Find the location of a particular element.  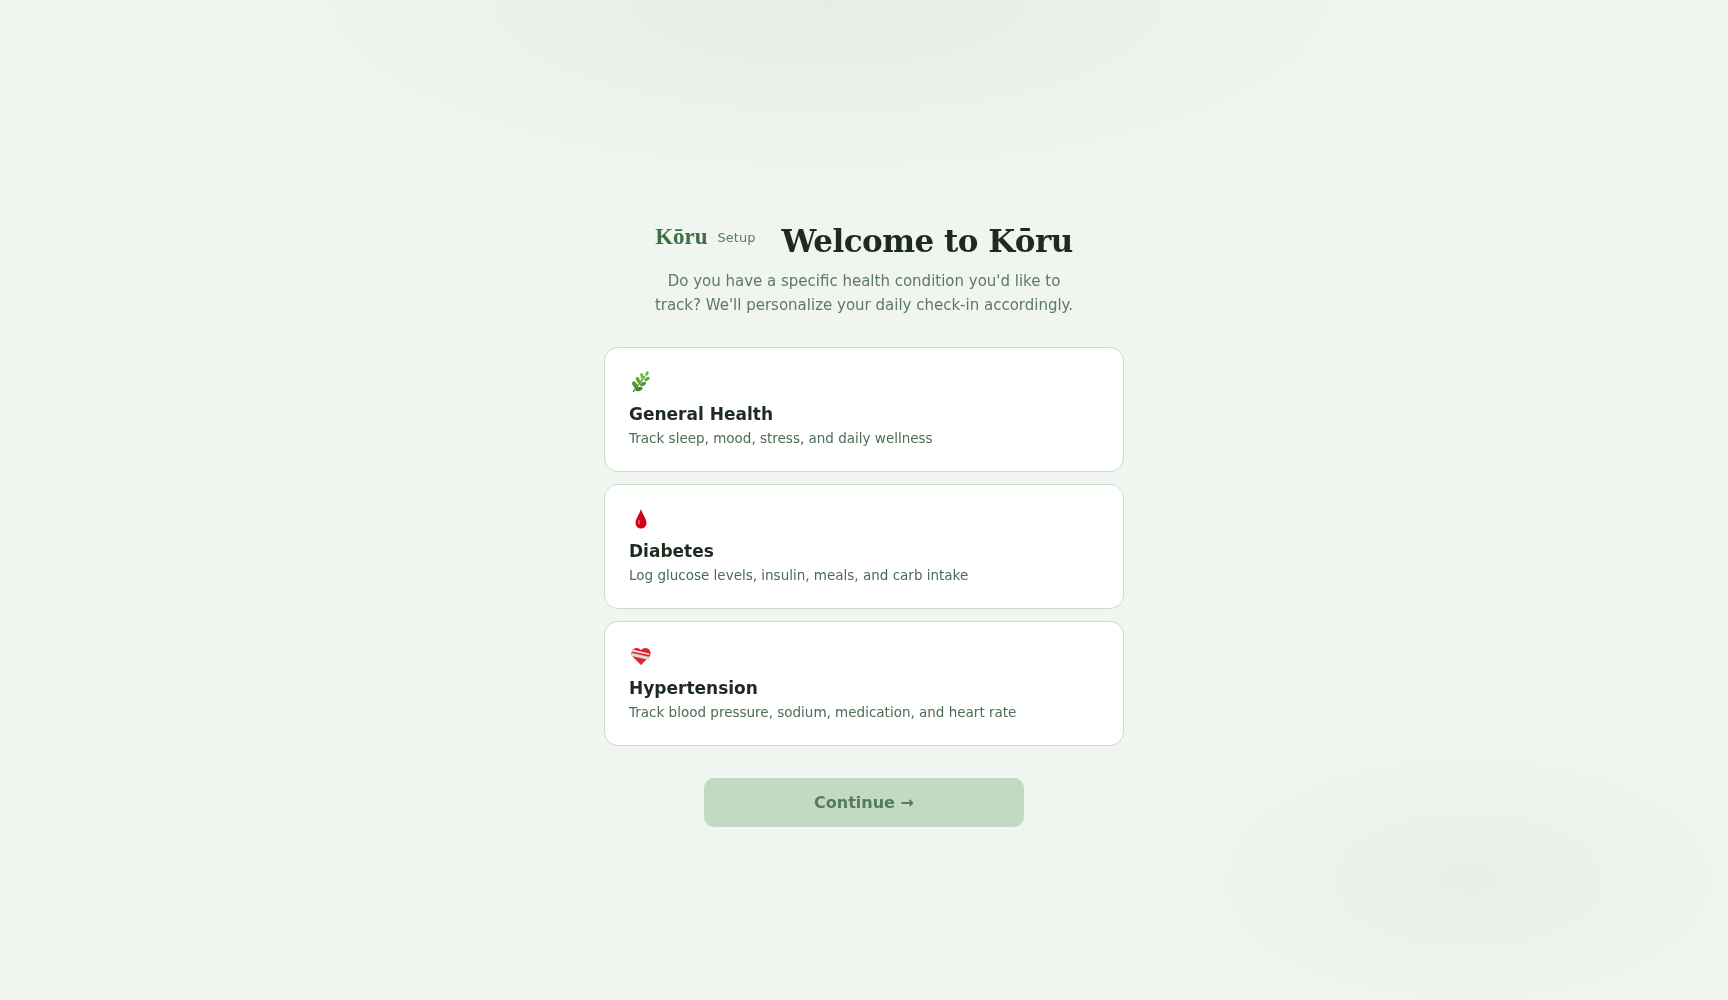

condition-option: Hypertension Track blood pressure, sodium, medication, and heart rate is located at coordinates (864, 683).